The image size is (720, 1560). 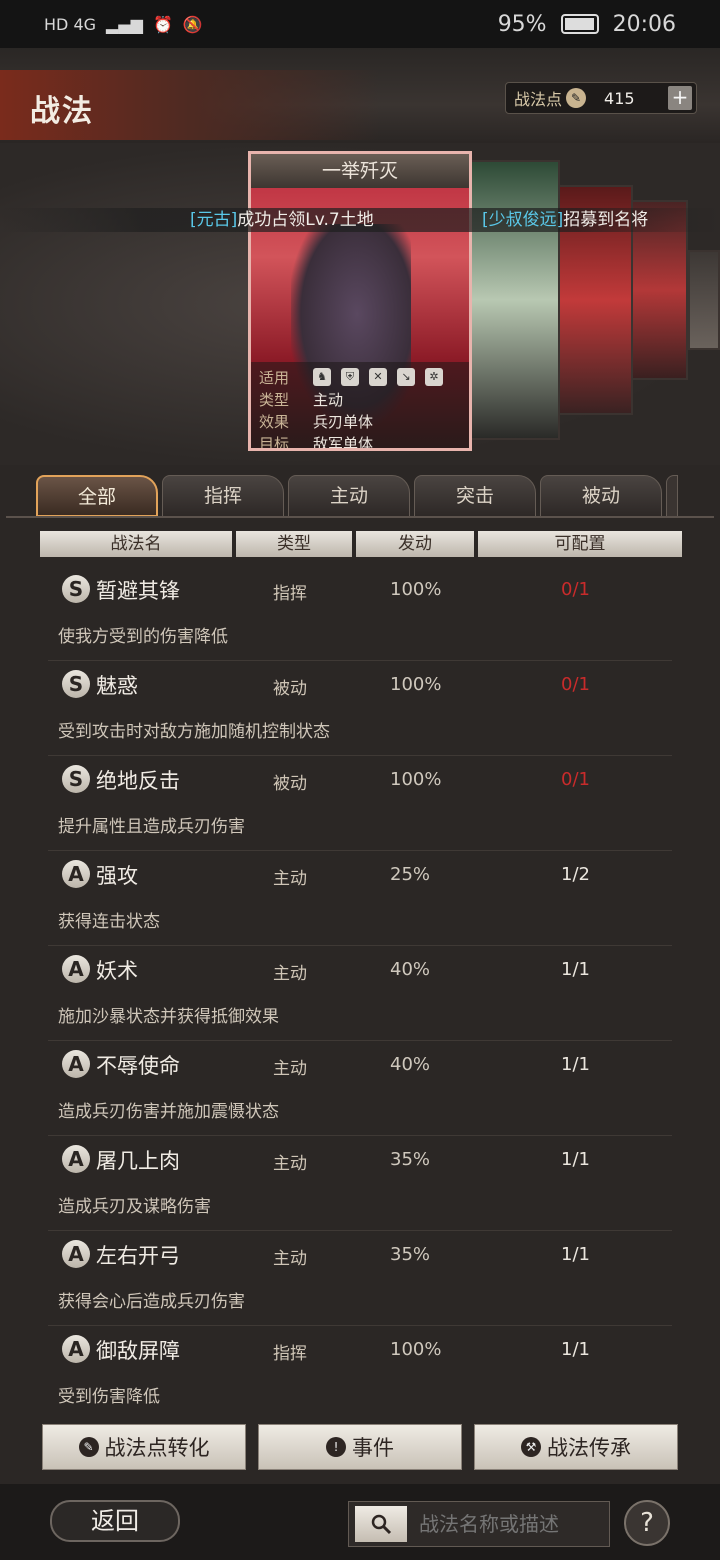 What do you see at coordinates (531, 1447) in the screenshot?
I see `hammer-icon: ⚒` at bounding box center [531, 1447].